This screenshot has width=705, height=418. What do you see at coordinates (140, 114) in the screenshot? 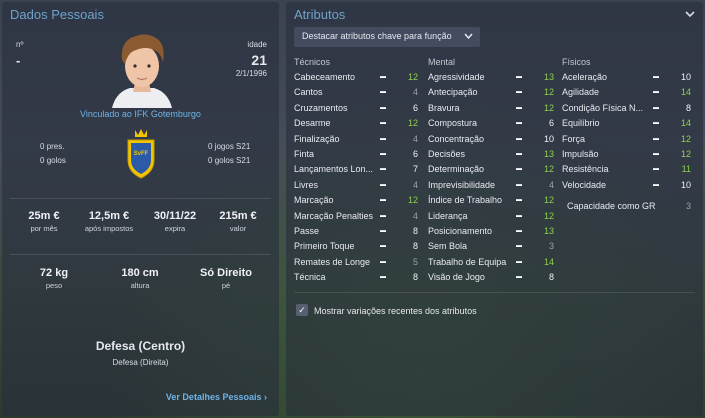
I see `club-link: Vinculado ao IFK Gotemburgo` at bounding box center [140, 114].